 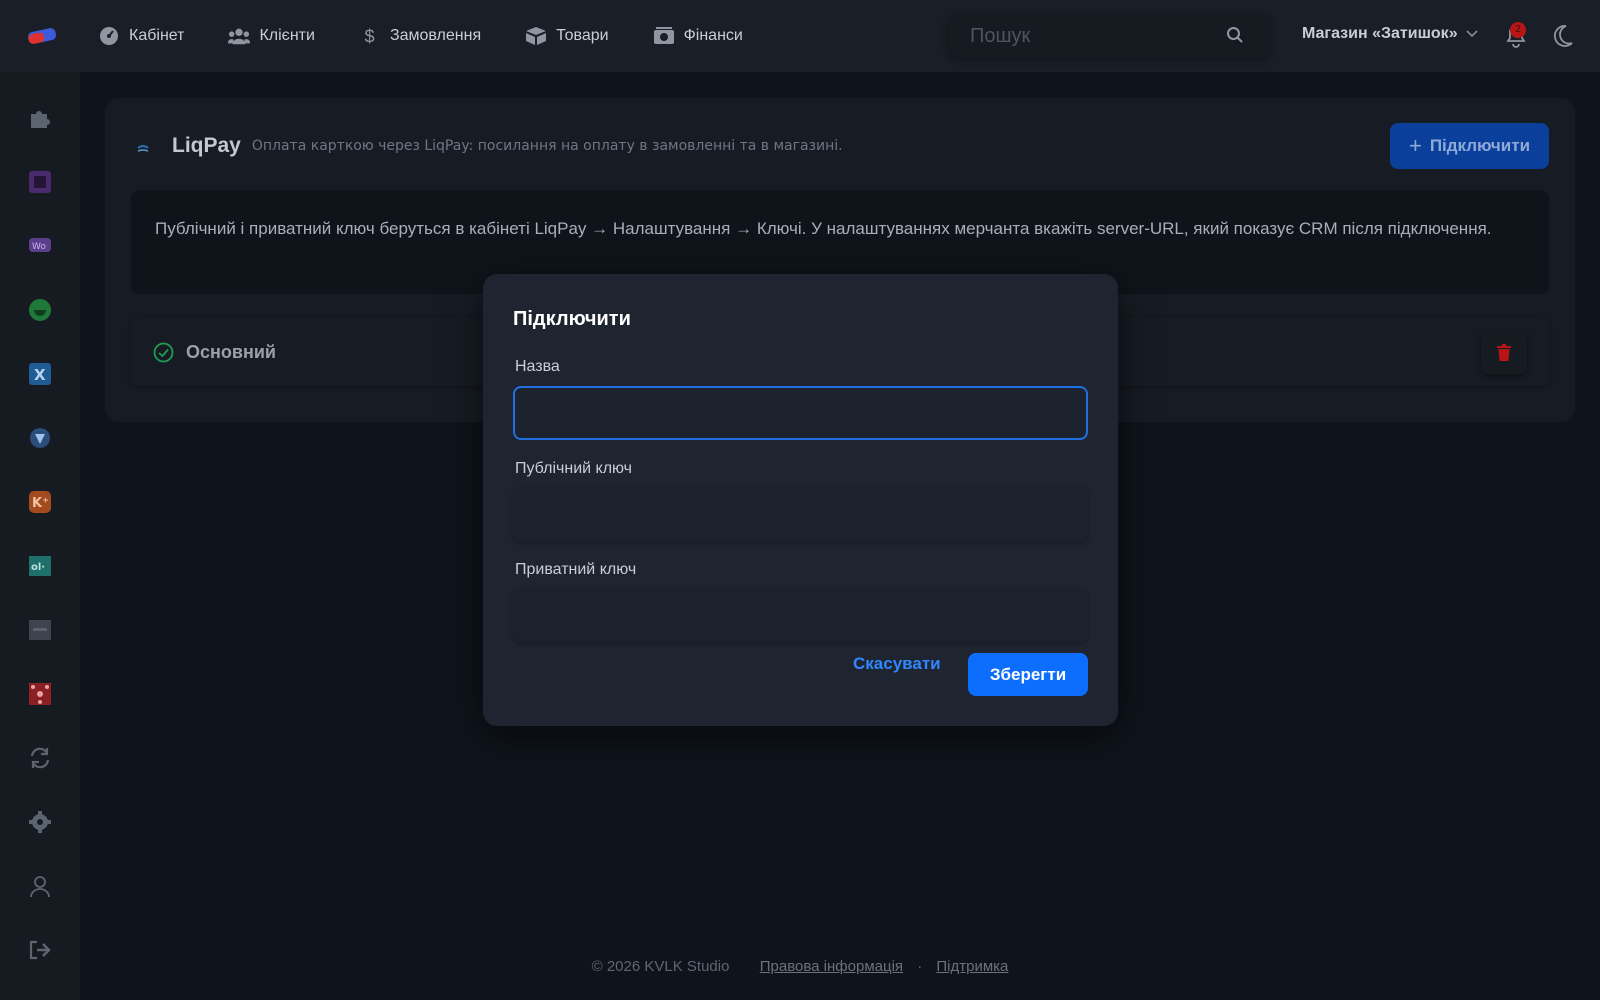 What do you see at coordinates (1028, 674) in the screenshot?
I see `save-button: Зберегти` at bounding box center [1028, 674].